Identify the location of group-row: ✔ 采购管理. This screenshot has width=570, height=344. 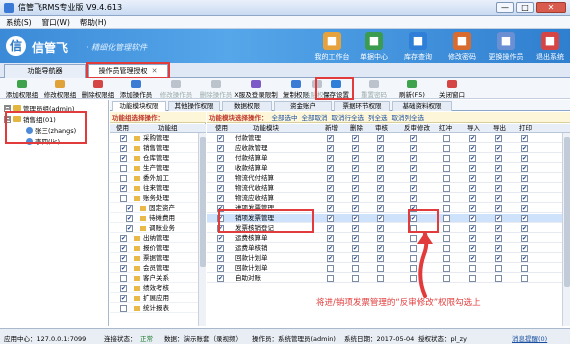
(157, 138).